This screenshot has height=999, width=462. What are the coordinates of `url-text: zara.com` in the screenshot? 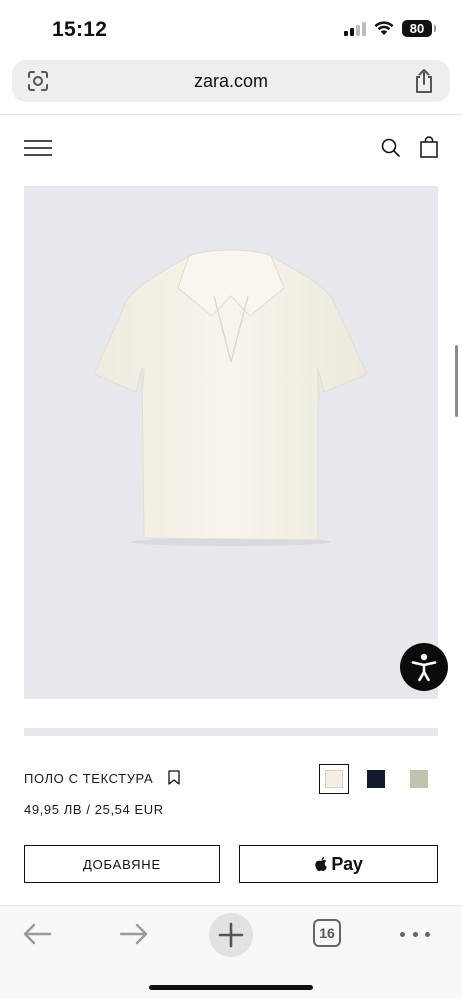 It's located at (231, 81).